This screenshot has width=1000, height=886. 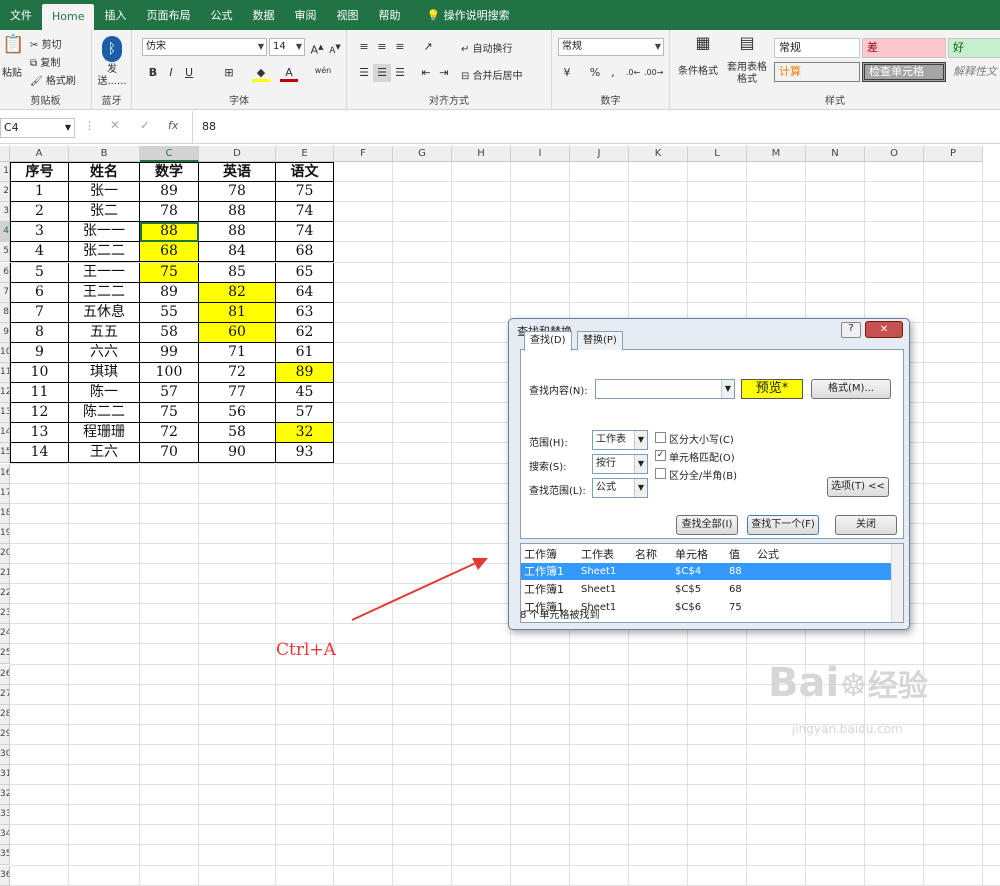 I want to click on font-color-button: A, so click(x=289, y=73).